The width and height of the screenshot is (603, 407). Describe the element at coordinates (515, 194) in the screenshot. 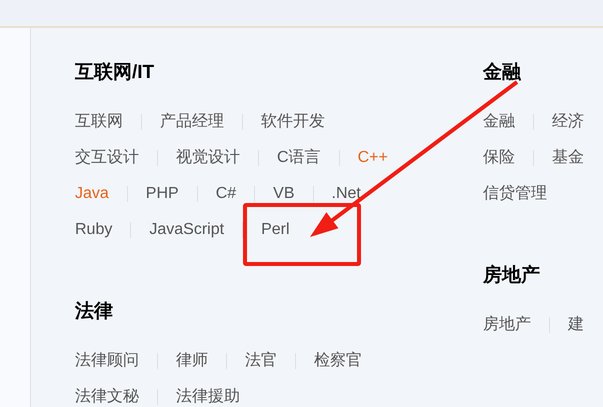

I see `category-link: 信贷管理` at that location.